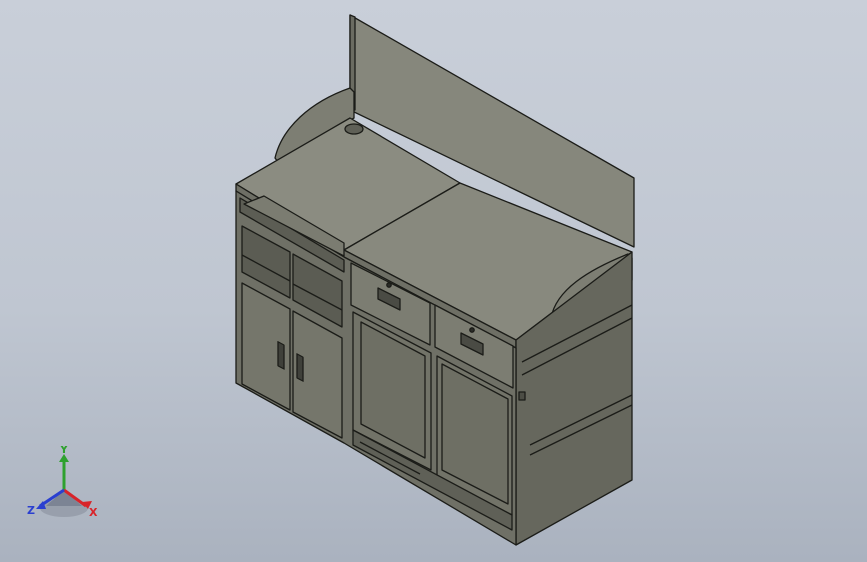  Describe the element at coordinates (64, 451) in the screenshot. I see `y-axis-label: Y` at that location.